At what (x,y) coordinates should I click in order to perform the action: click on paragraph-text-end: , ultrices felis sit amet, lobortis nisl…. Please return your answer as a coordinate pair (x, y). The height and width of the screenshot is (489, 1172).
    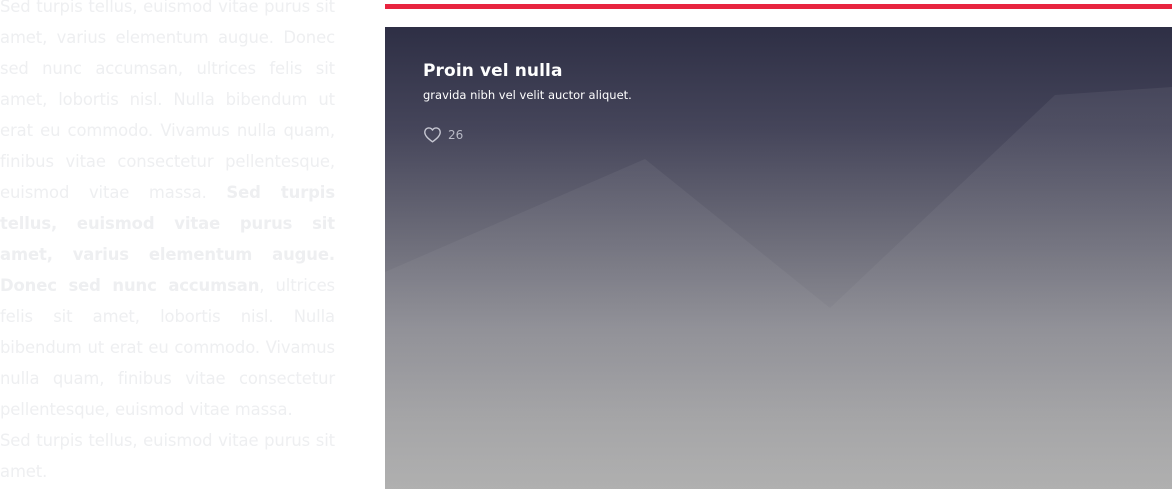
    Looking at the image, I should click on (167, 347).